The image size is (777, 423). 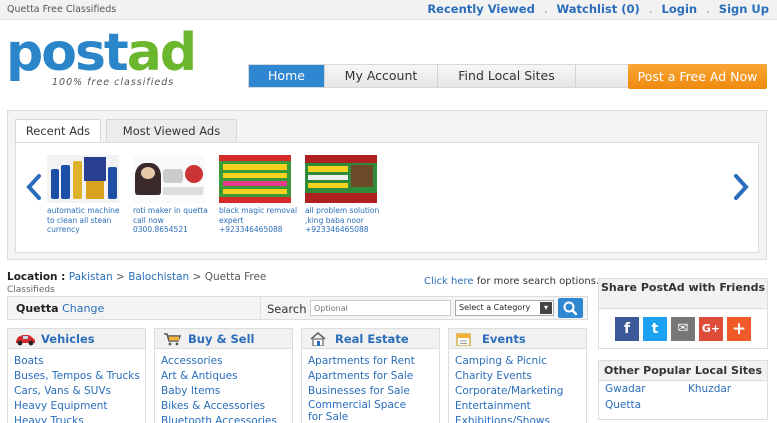 What do you see at coordinates (259, 220) in the screenshot?
I see `ad-caption: black magic removal expert +923346465088` at bounding box center [259, 220].